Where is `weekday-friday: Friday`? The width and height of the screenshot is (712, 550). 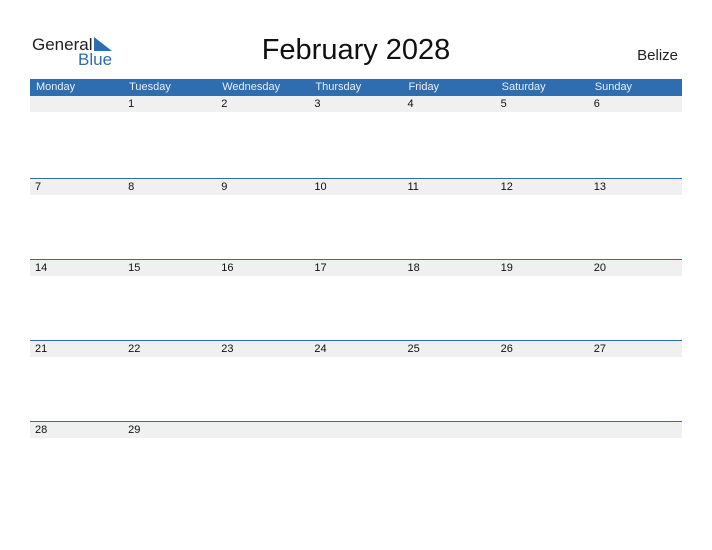
weekday-friday: Friday is located at coordinates (424, 87).